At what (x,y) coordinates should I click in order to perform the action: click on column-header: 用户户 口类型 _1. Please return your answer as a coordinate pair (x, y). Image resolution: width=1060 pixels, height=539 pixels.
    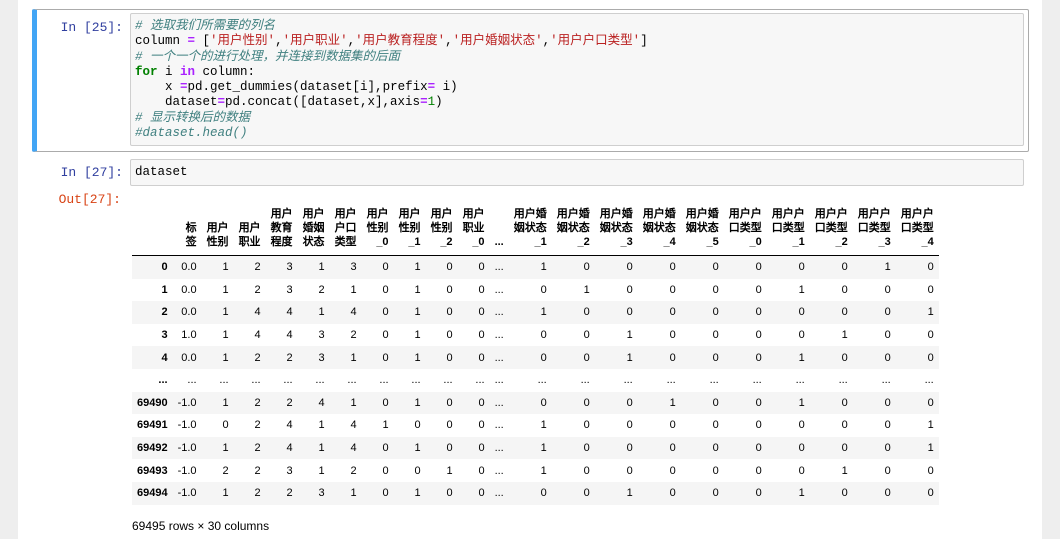
    Looking at the image, I should click on (788, 230).